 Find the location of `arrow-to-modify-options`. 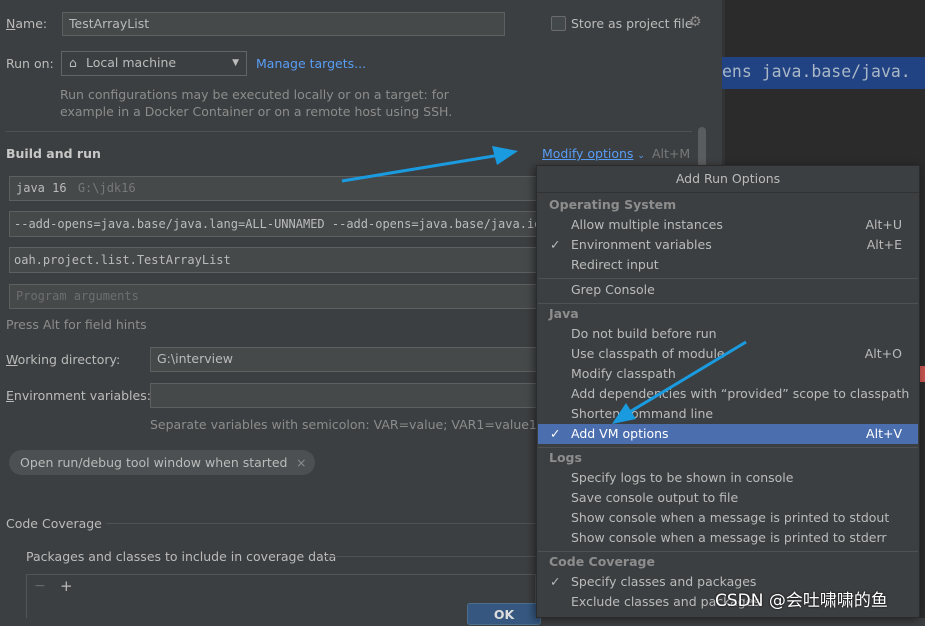

arrow-to-modify-options is located at coordinates (429, 164).